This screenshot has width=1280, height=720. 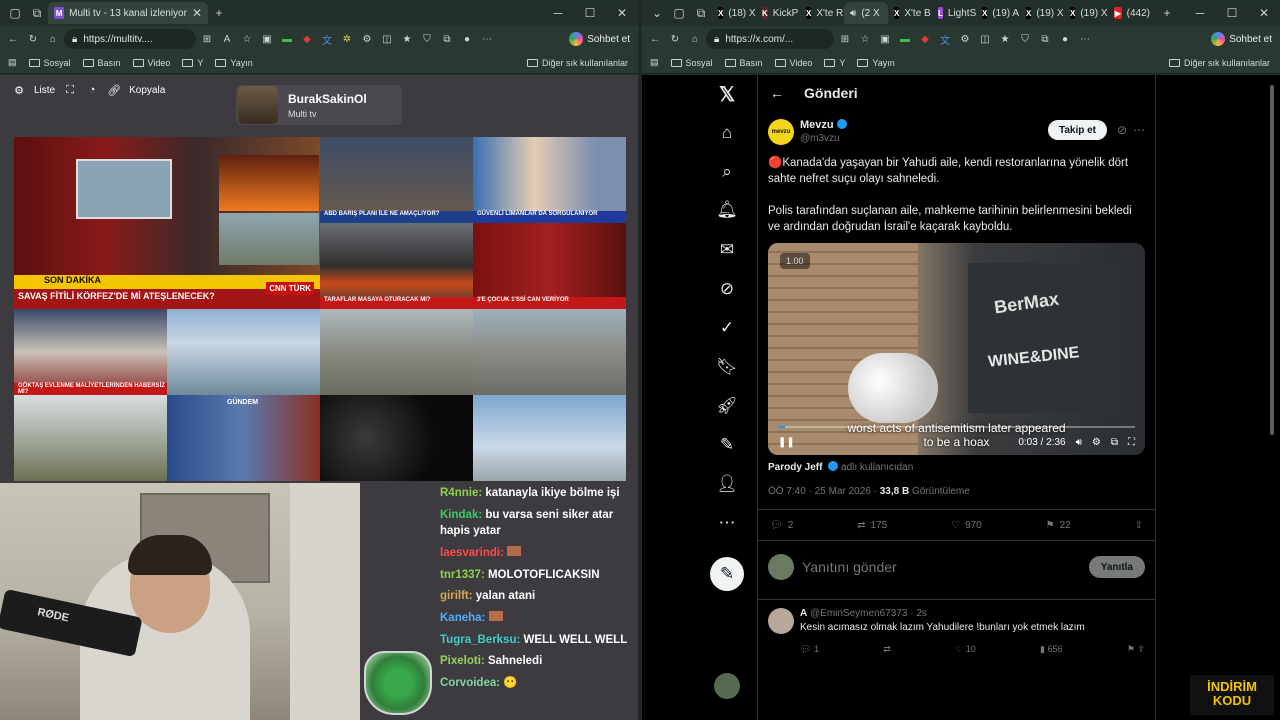 I want to click on bookmark-video: Video, so click(x=151, y=63).